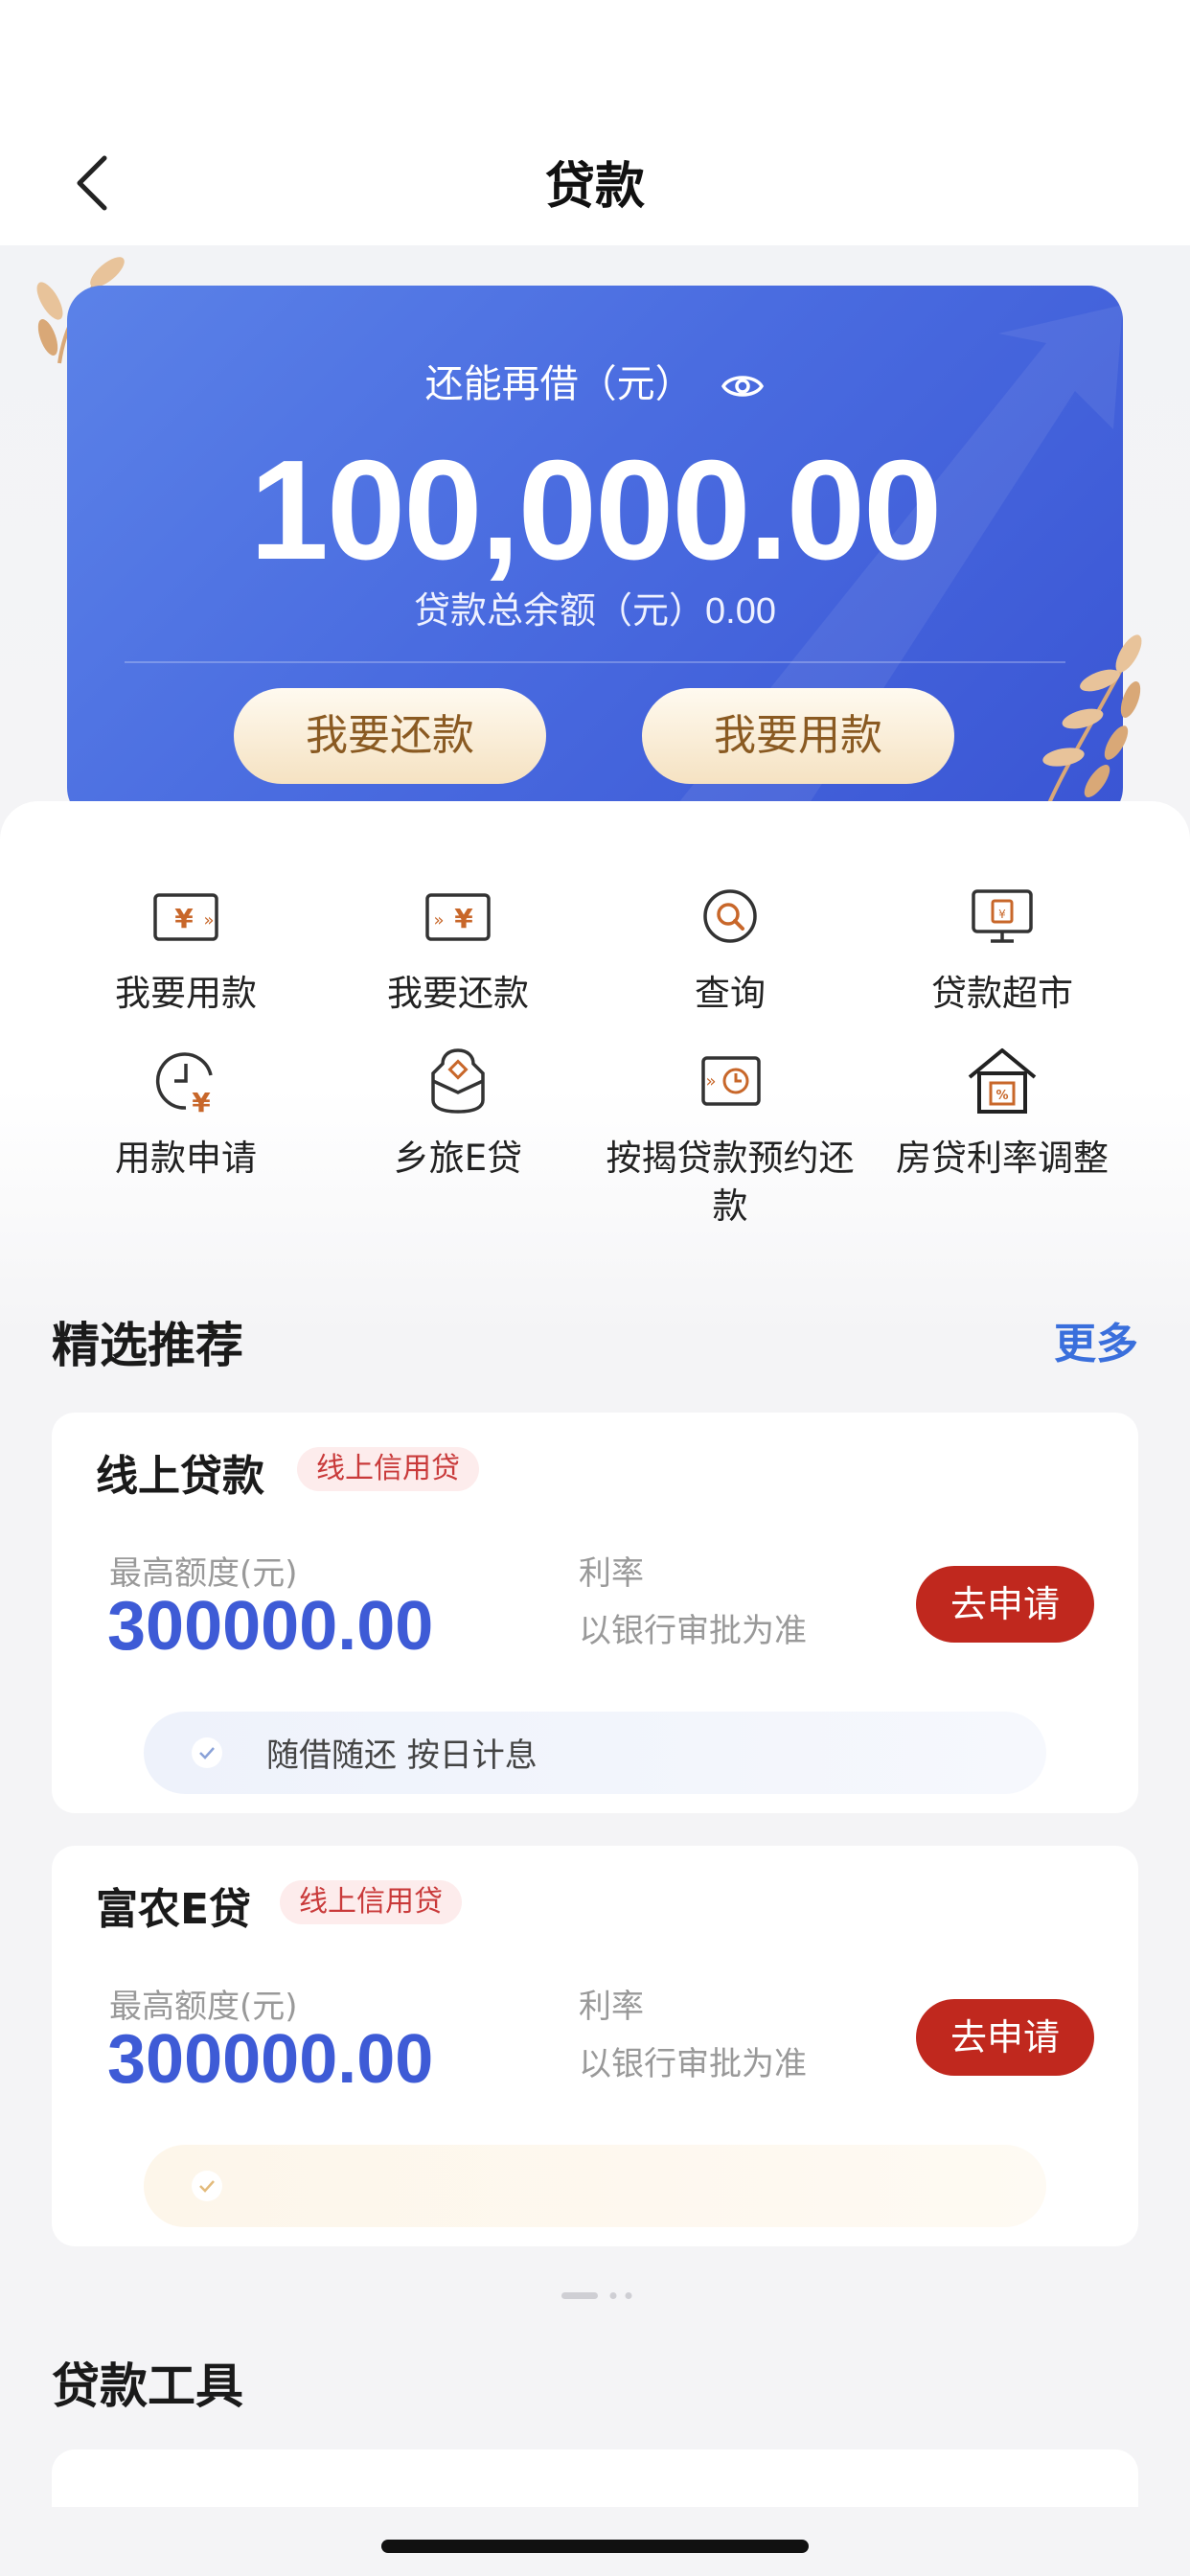  Describe the element at coordinates (1003, 1081) in the screenshot. I see `house-percent-icon: %` at that location.